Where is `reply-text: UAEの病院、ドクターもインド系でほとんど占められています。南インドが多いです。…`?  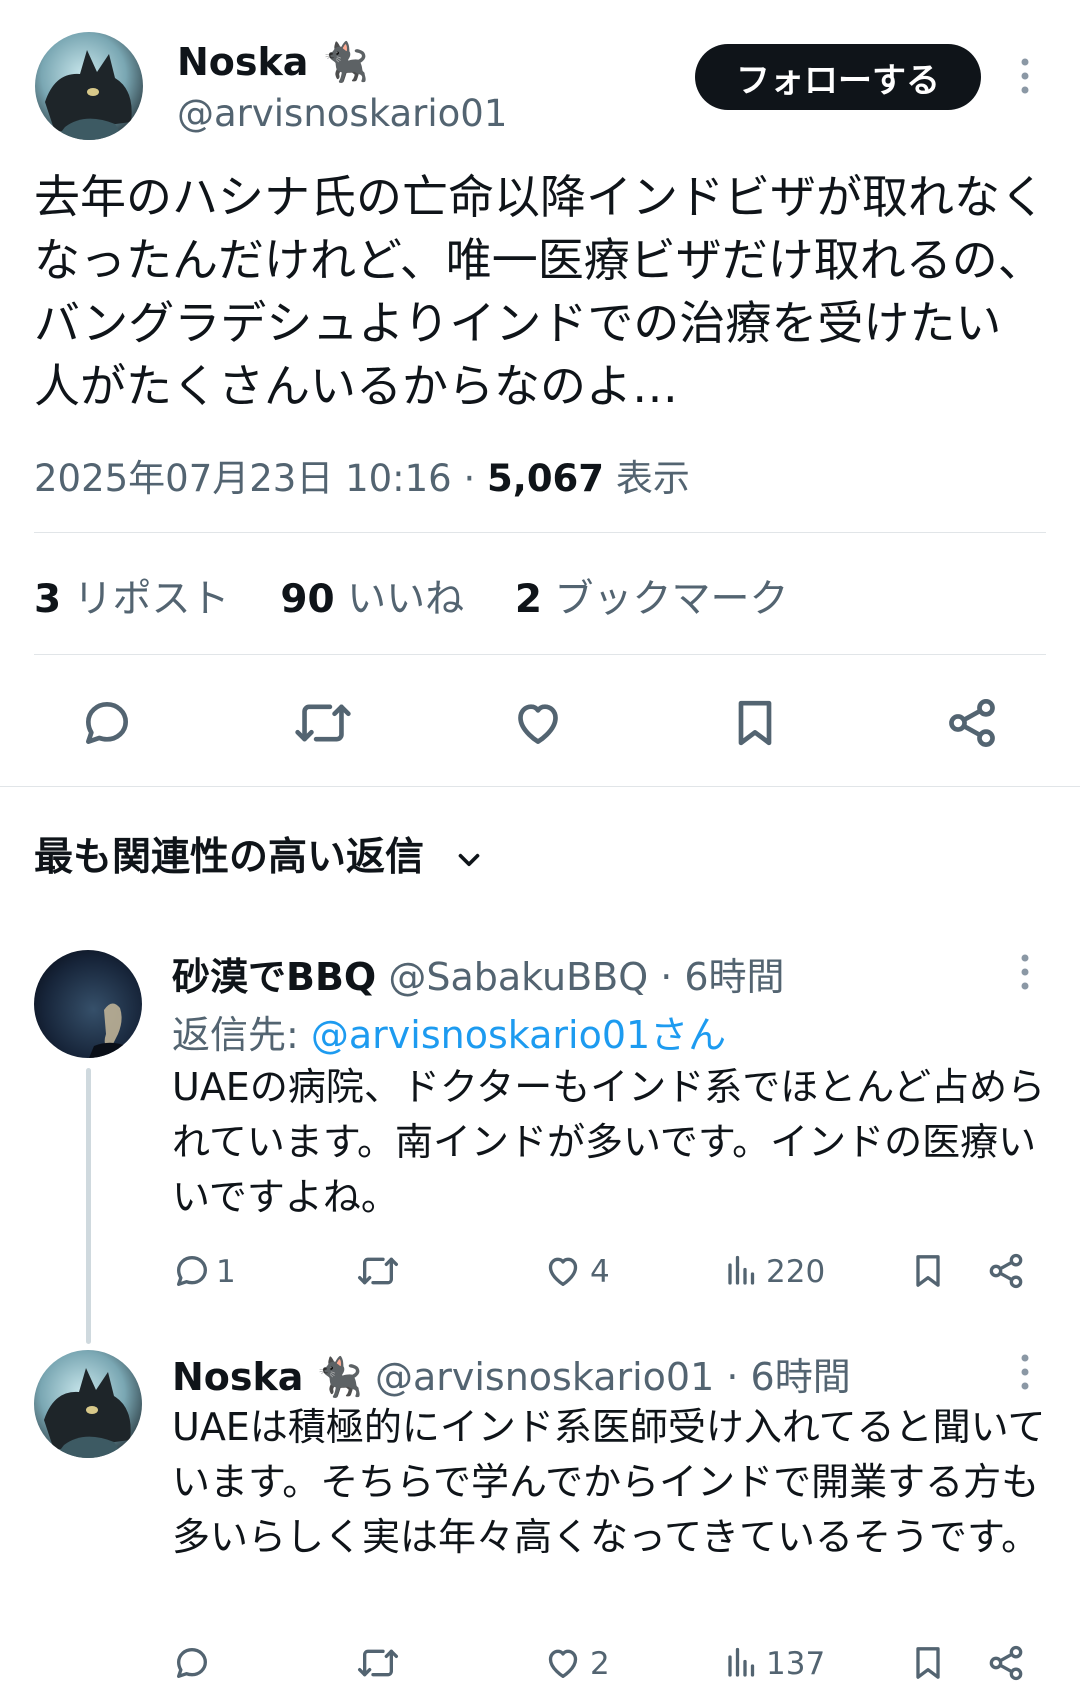
reply-text: UAEの病院、ドクターもインド系でほとんど占められています。南インドが多いです。… is located at coordinates (609, 1142).